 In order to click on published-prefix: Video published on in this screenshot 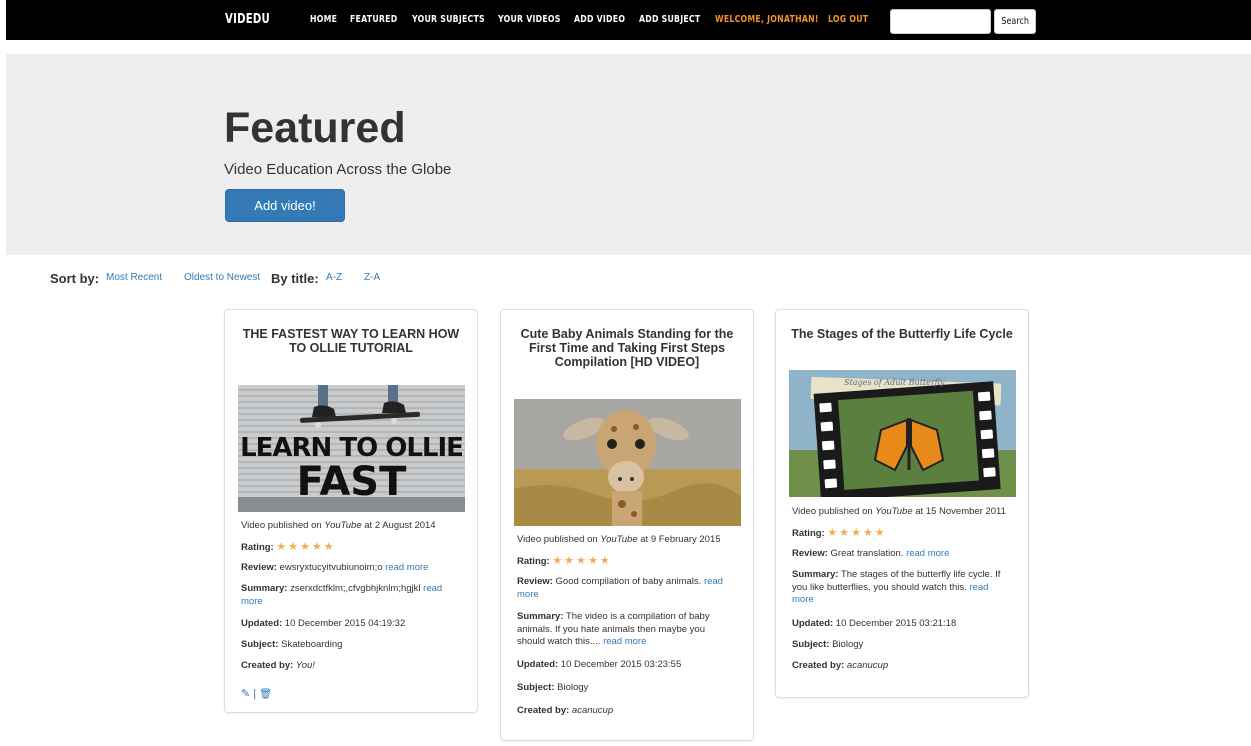, I will do `click(834, 511)`.